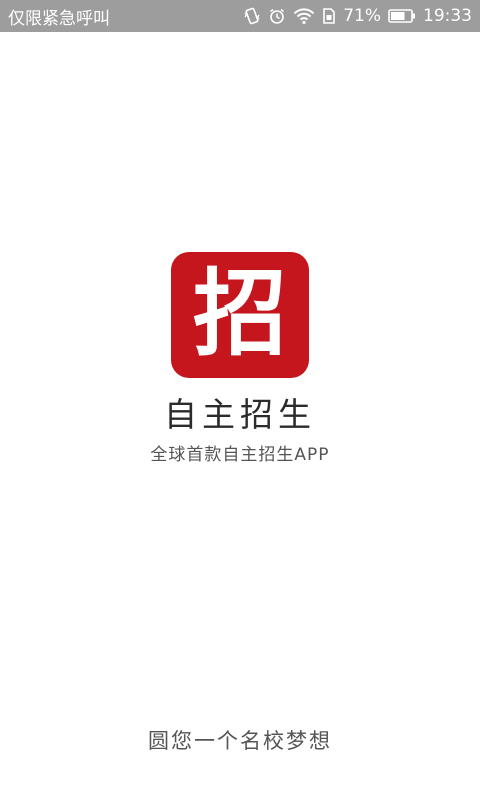  I want to click on status-left: 仅限紧急呼叫, so click(59, 16).